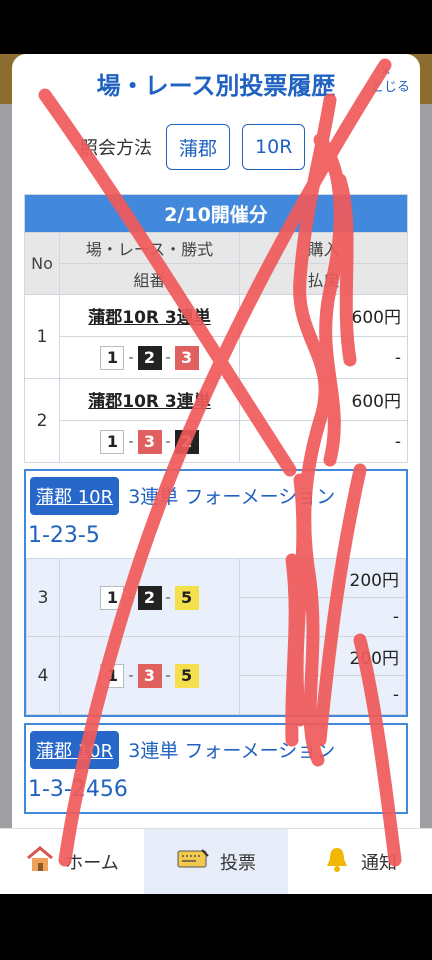 This screenshot has width=432, height=960. Describe the element at coordinates (379, 863) in the screenshot. I see `tab-notify-label: 通知` at that location.